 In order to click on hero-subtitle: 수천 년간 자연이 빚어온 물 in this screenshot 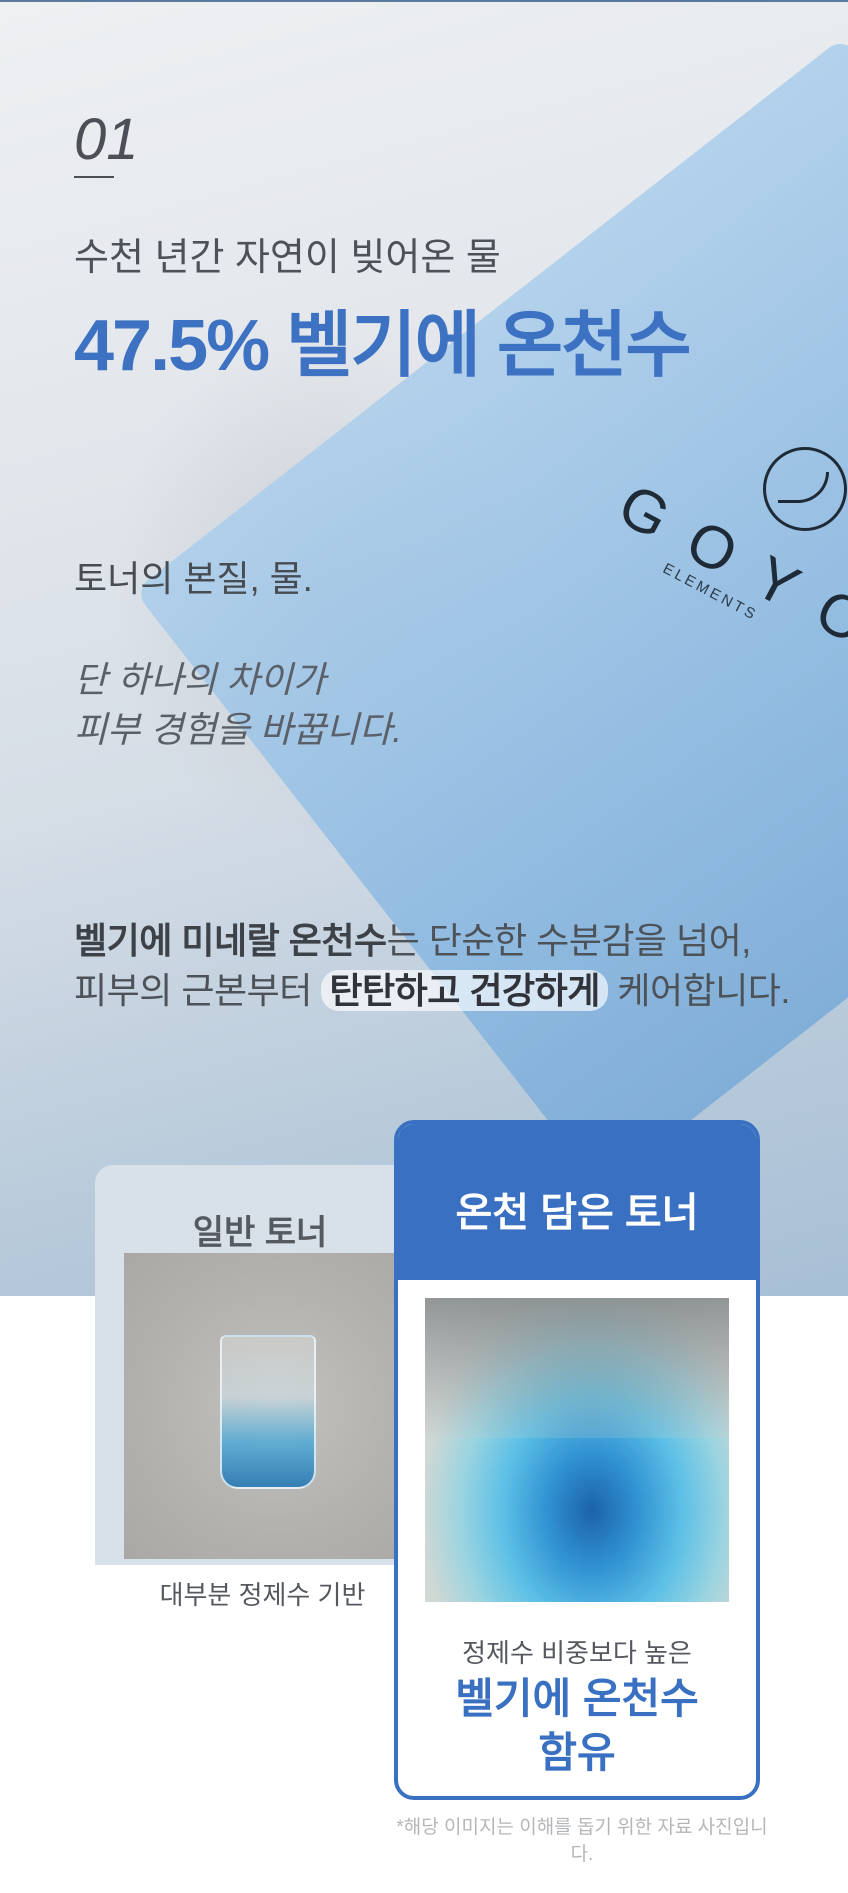, I will do `click(287, 258)`.